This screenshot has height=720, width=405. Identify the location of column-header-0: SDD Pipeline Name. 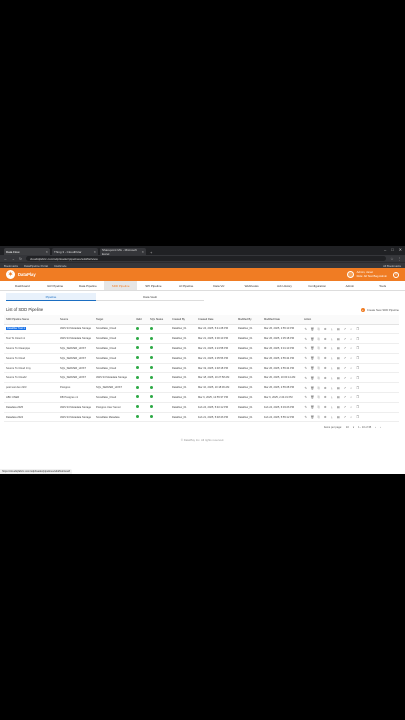
(31, 320).